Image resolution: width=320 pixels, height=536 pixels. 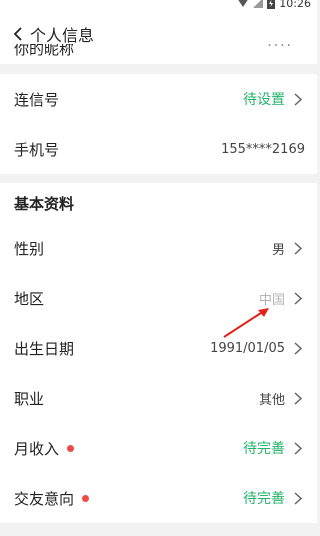 I want to click on gender-row: 性别 男, so click(x=158, y=248).